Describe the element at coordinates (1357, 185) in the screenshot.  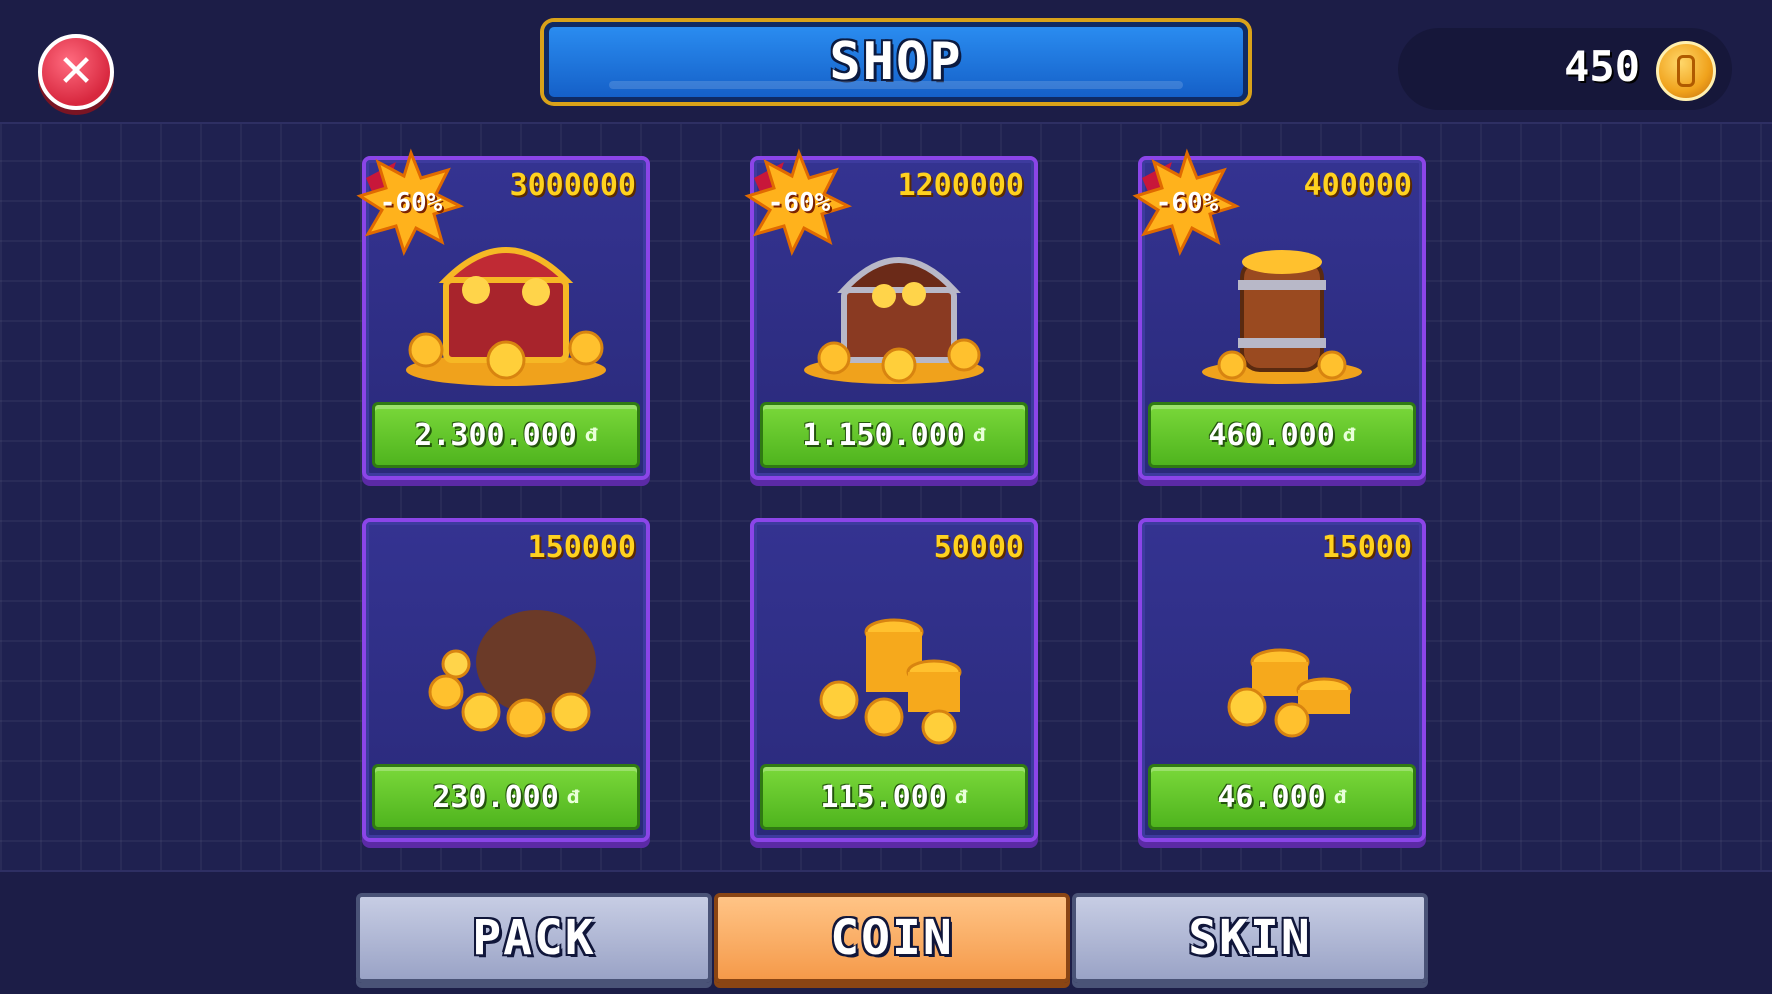
I see `coin-amount: 400000` at that location.